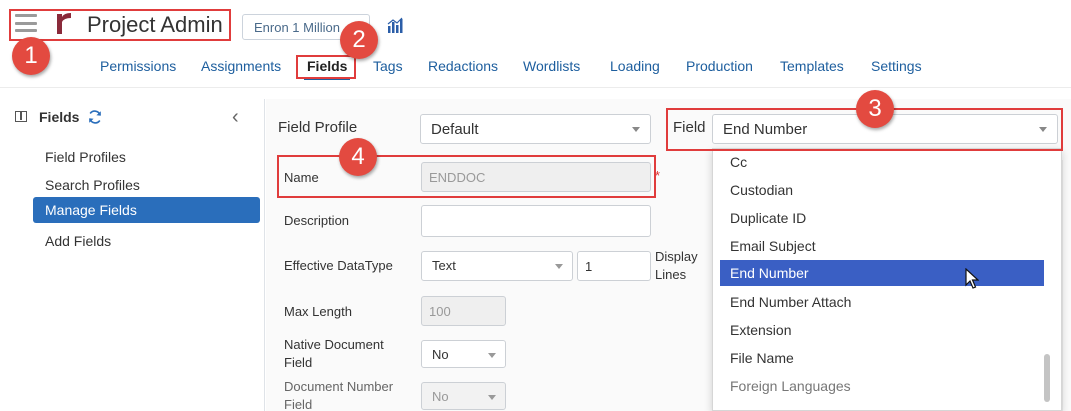  Describe the element at coordinates (59, 117) in the screenshot. I see `sidebar-title: Fields` at that location.